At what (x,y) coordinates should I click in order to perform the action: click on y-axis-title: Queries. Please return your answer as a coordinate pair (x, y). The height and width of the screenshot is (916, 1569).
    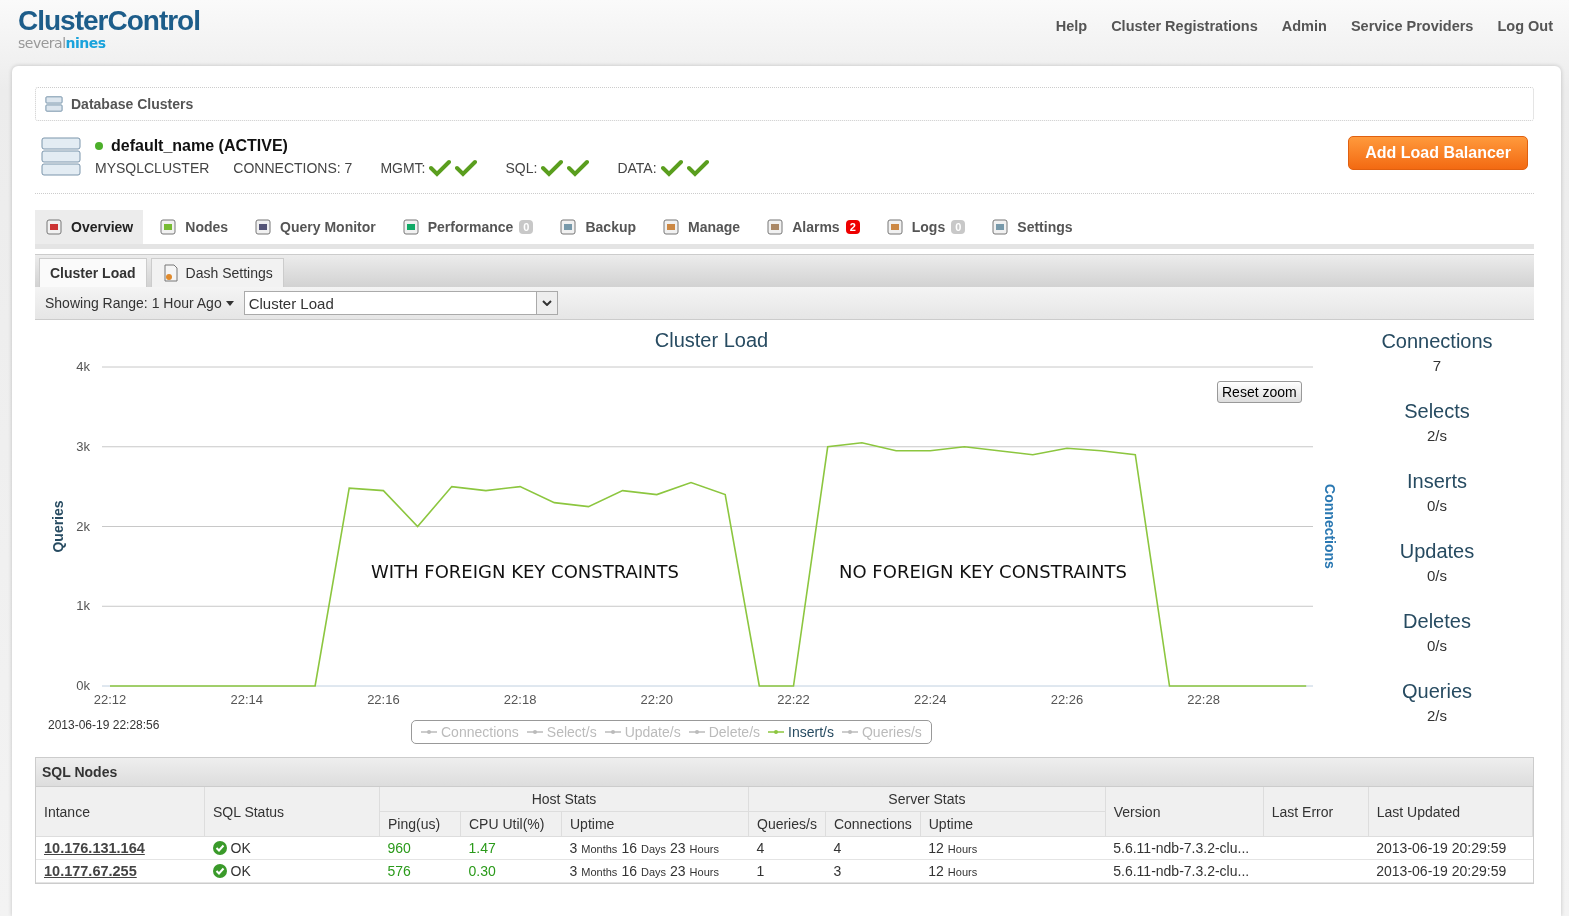
    Looking at the image, I should click on (58, 526).